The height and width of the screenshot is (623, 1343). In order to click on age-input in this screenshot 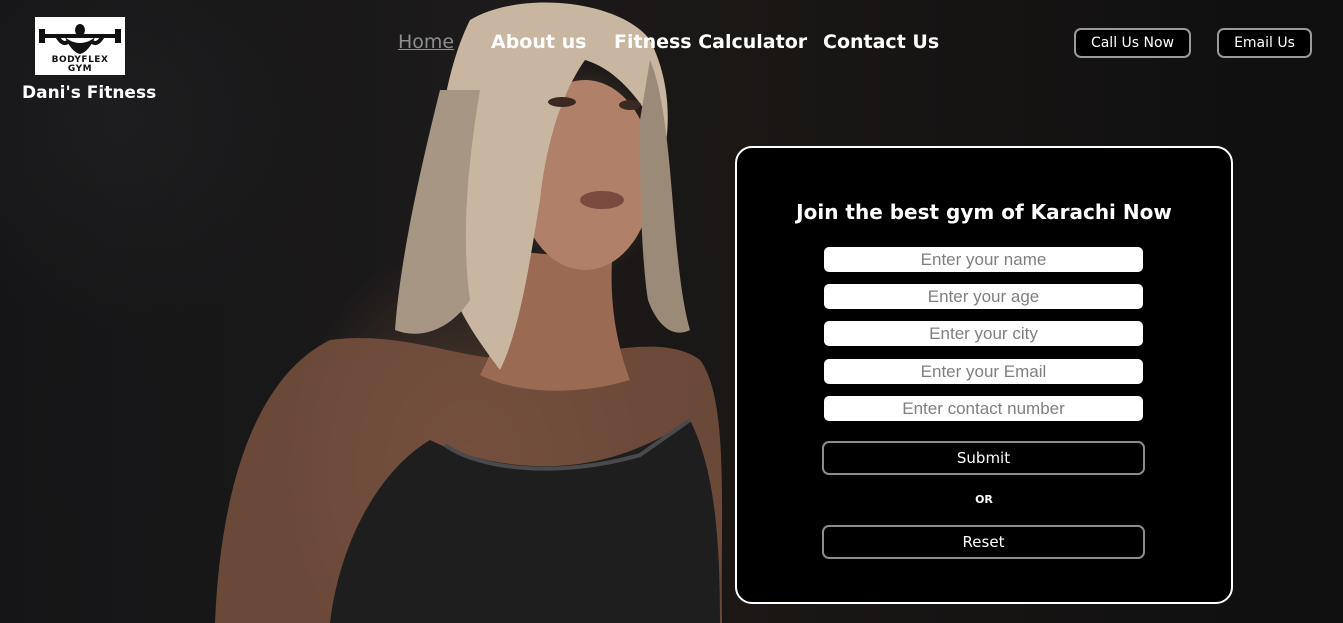, I will do `click(983, 296)`.